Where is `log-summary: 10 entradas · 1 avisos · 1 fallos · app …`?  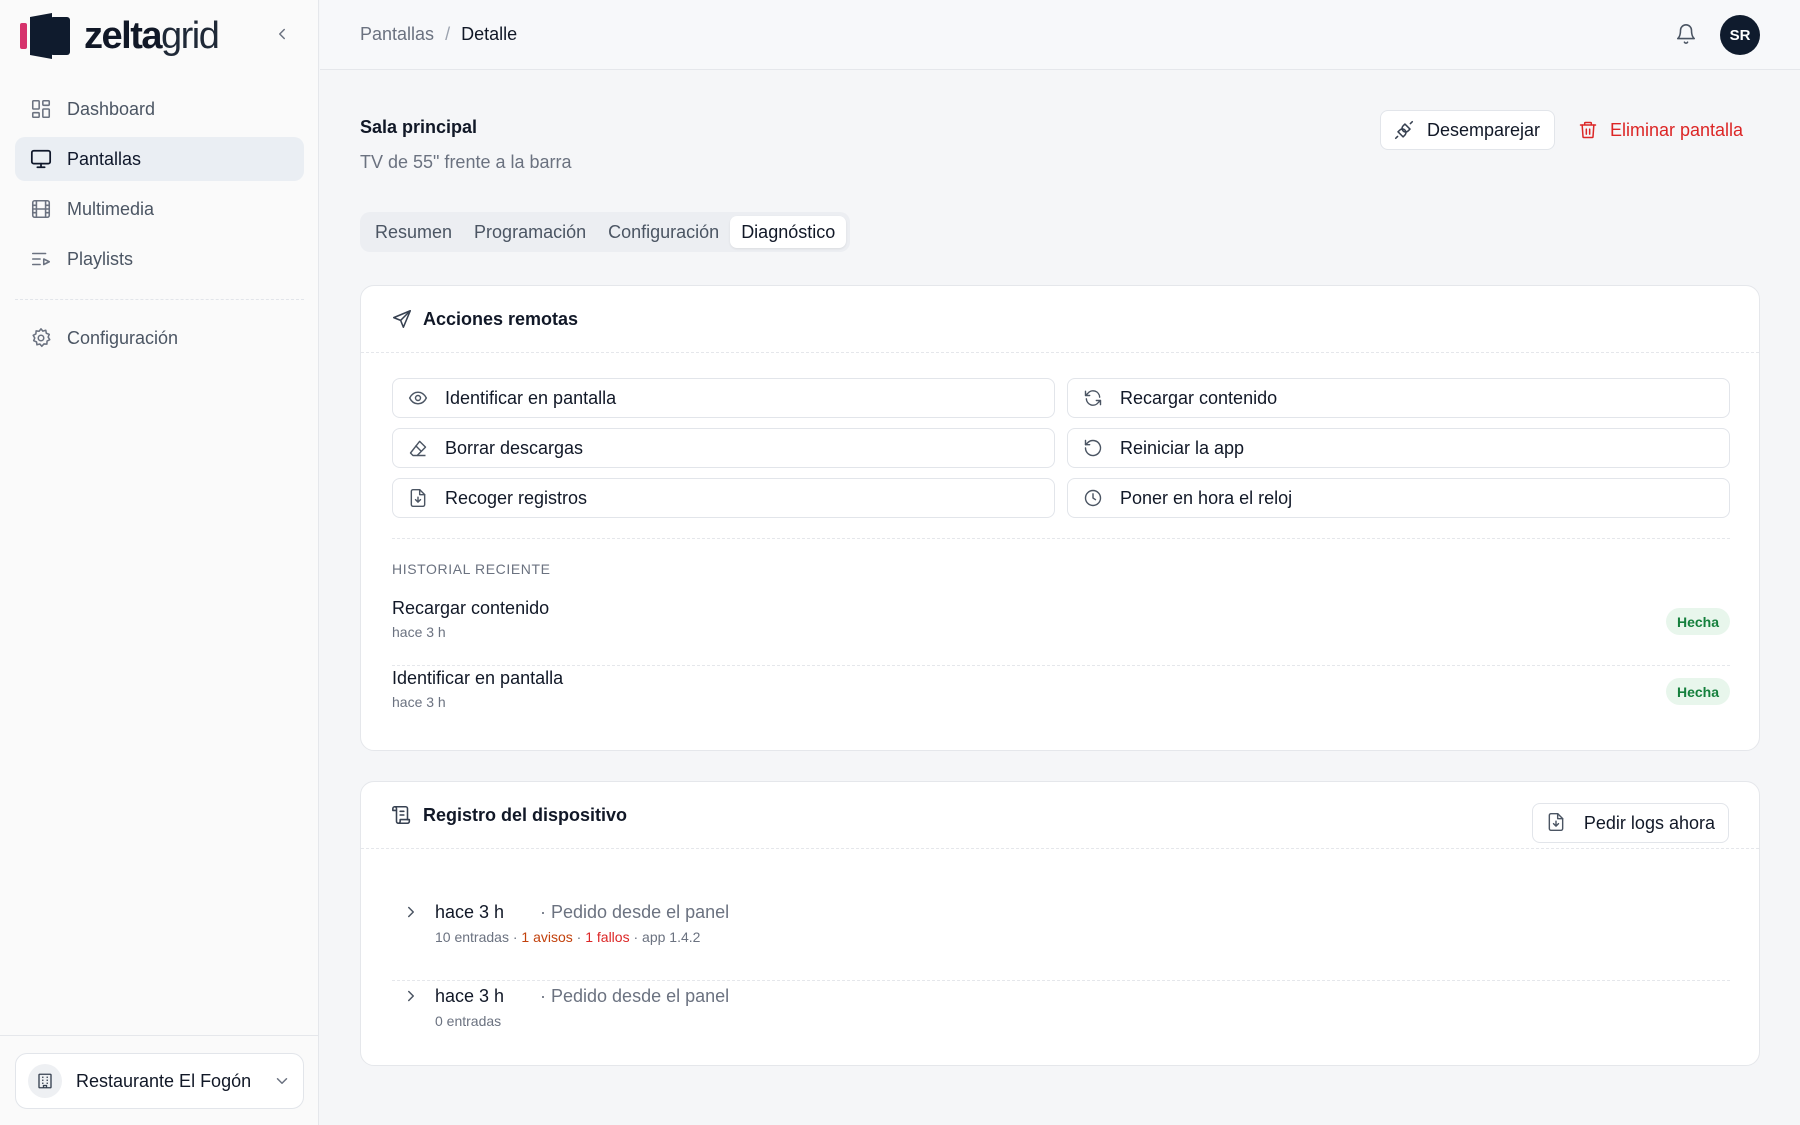
log-summary: 10 entradas · 1 avisos · 1 fallos · app … is located at coordinates (568, 937).